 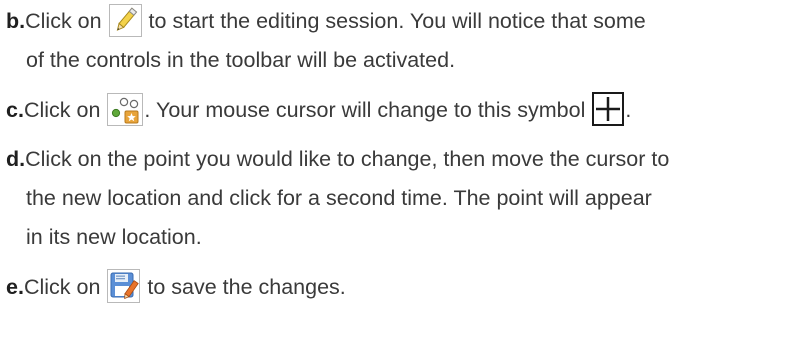 I want to click on step-e: e.Click on to save the changes., so click(x=401, y=287).